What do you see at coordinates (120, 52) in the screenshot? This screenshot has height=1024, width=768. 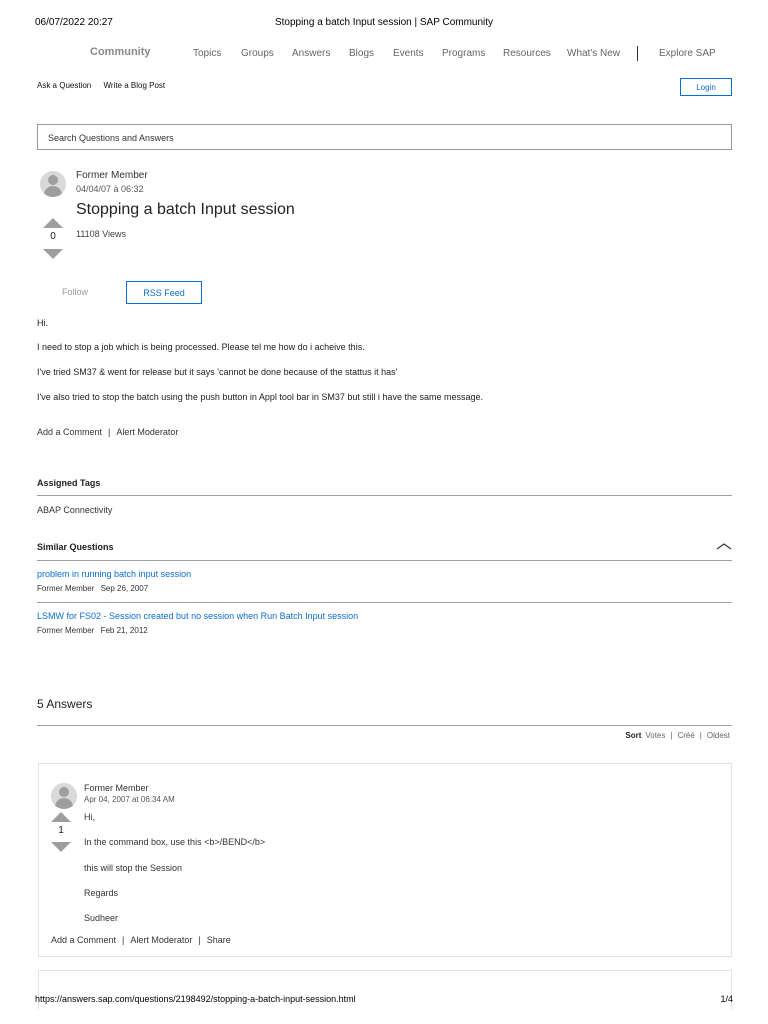 I see `community-brand-link: Community` at bounding box center [120, 52].